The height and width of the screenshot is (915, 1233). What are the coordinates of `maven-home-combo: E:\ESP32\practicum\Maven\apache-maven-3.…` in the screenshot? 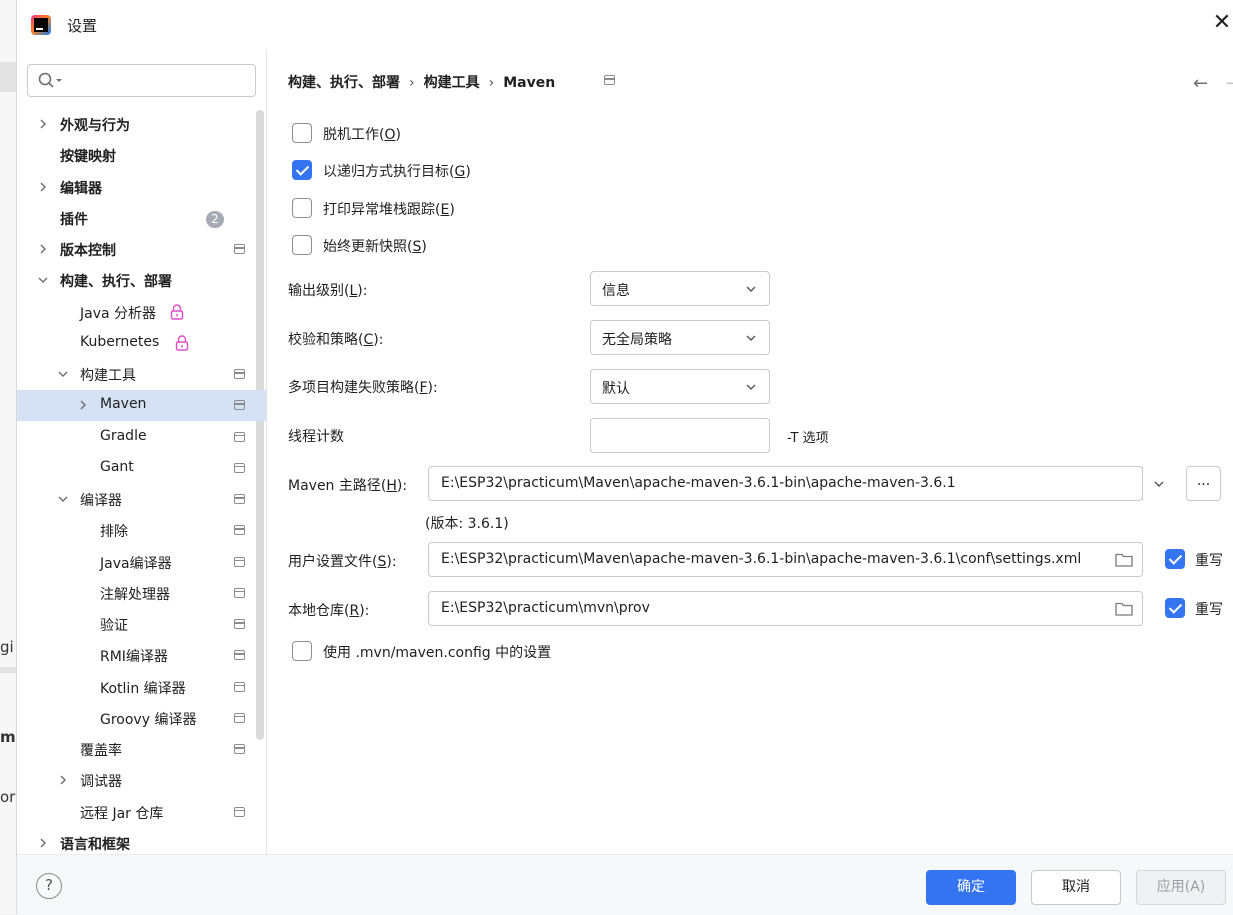 It's located at (796, 483).